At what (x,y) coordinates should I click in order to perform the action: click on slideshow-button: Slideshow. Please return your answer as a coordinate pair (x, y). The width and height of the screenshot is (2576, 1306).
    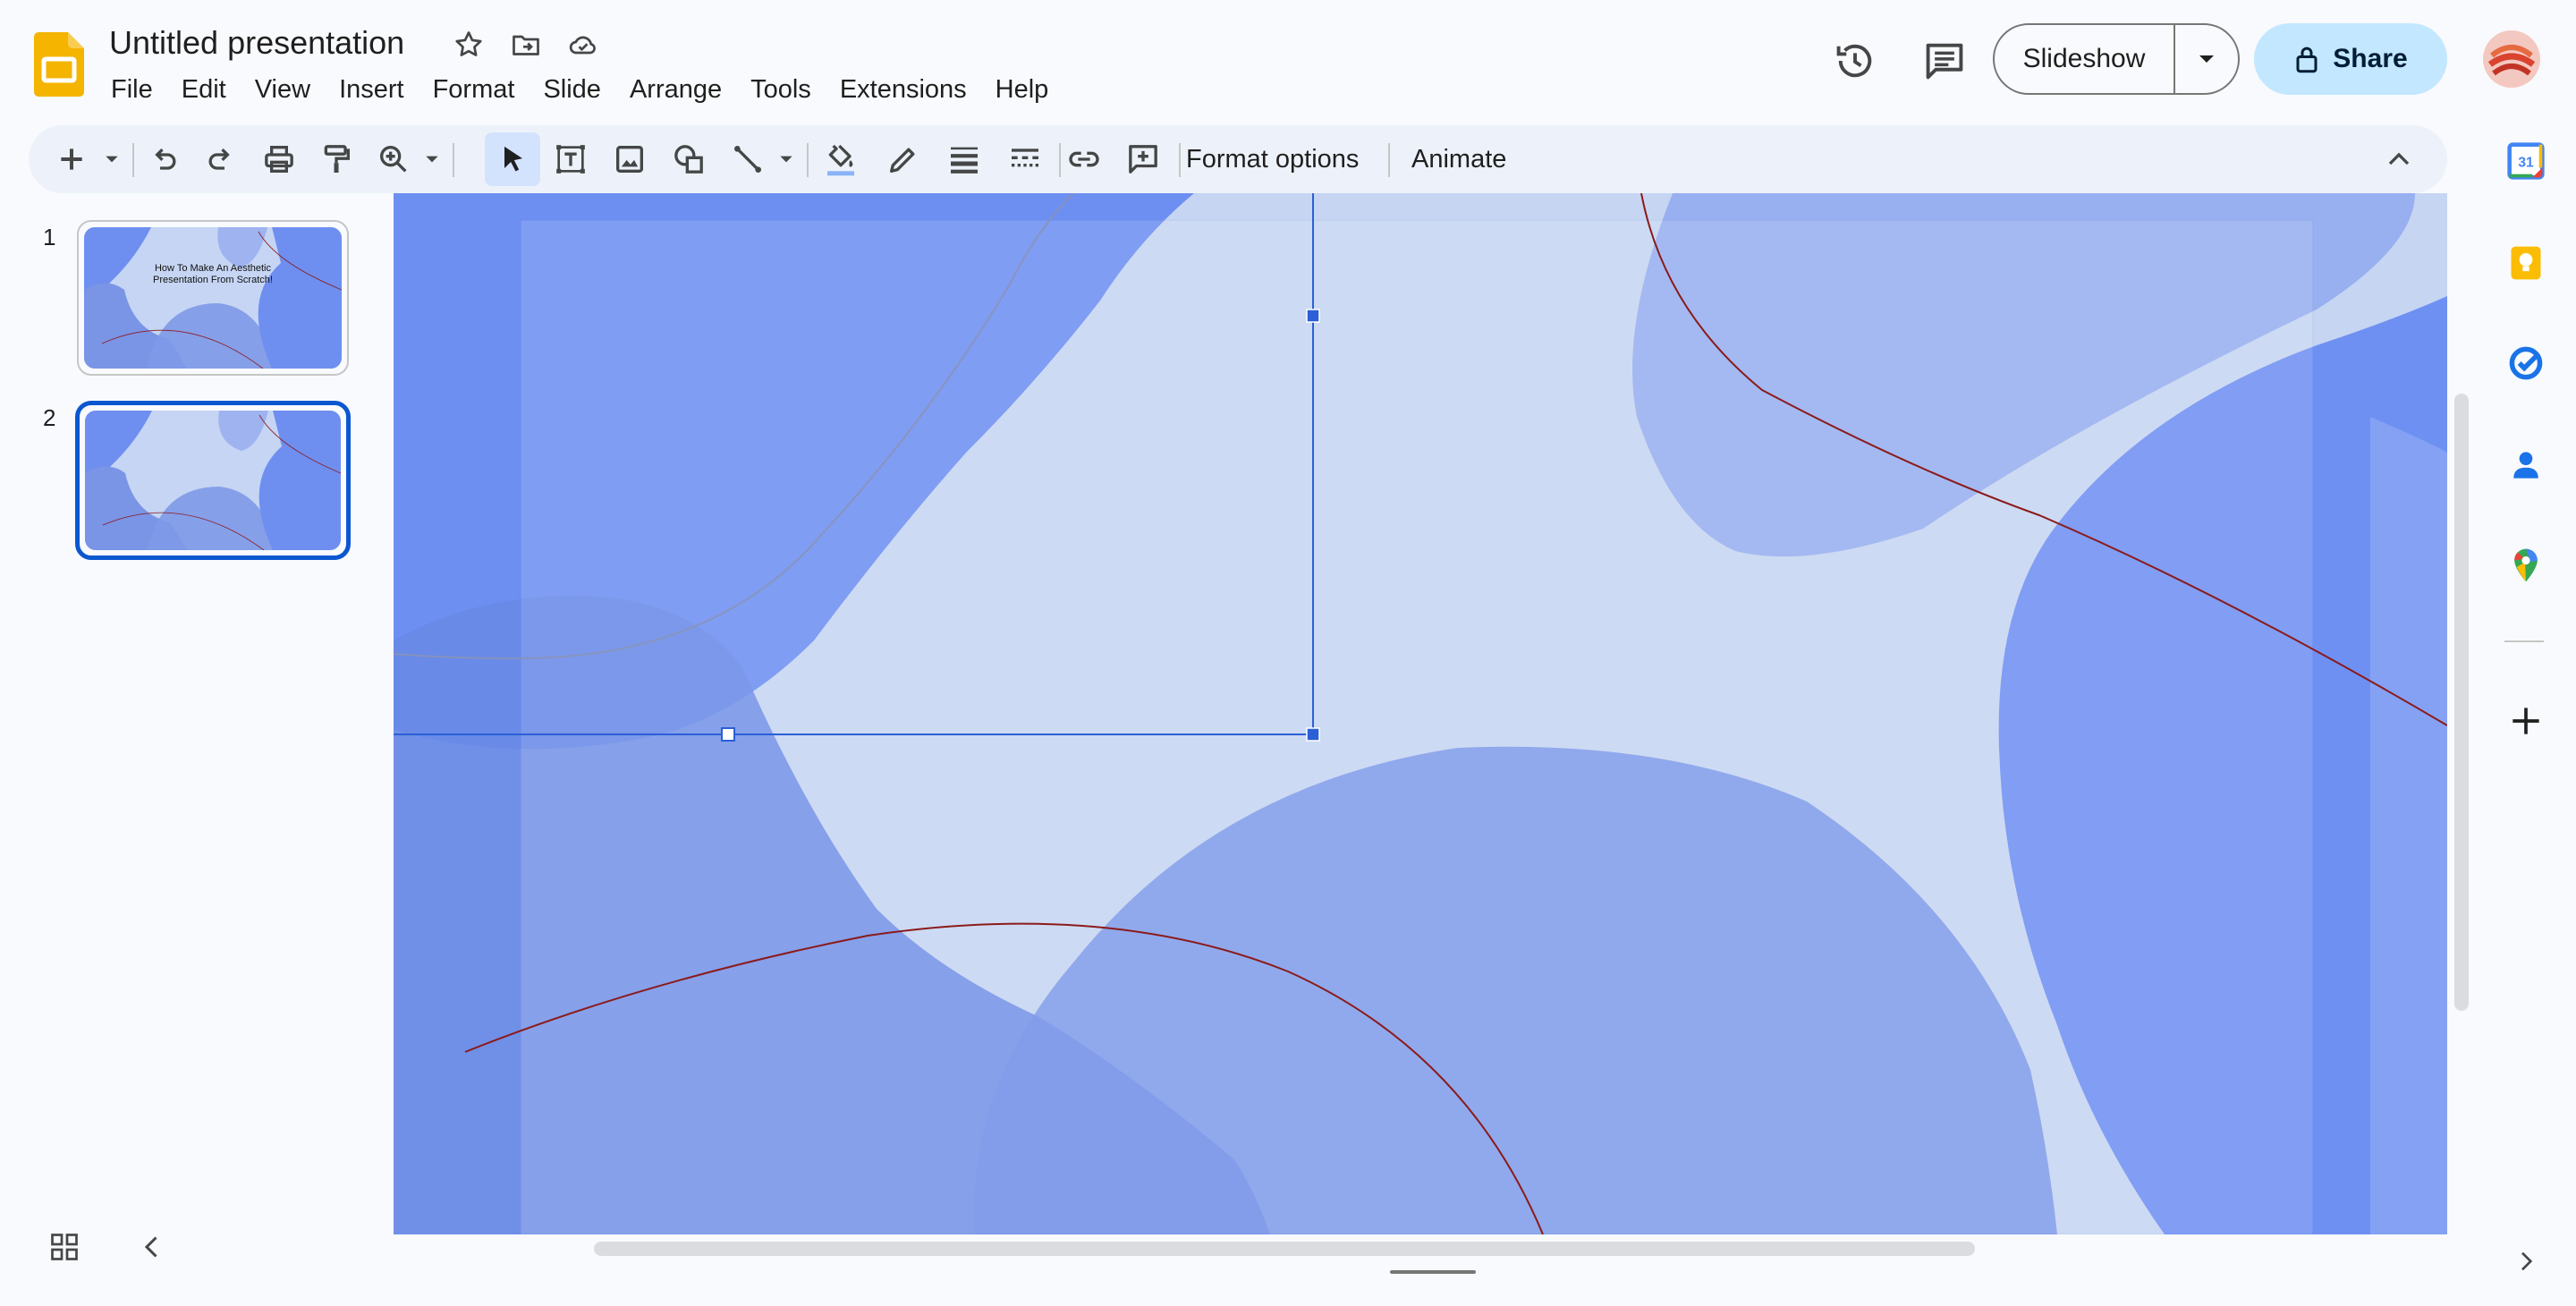
    Looking at the image, I should click on (2116, 59).